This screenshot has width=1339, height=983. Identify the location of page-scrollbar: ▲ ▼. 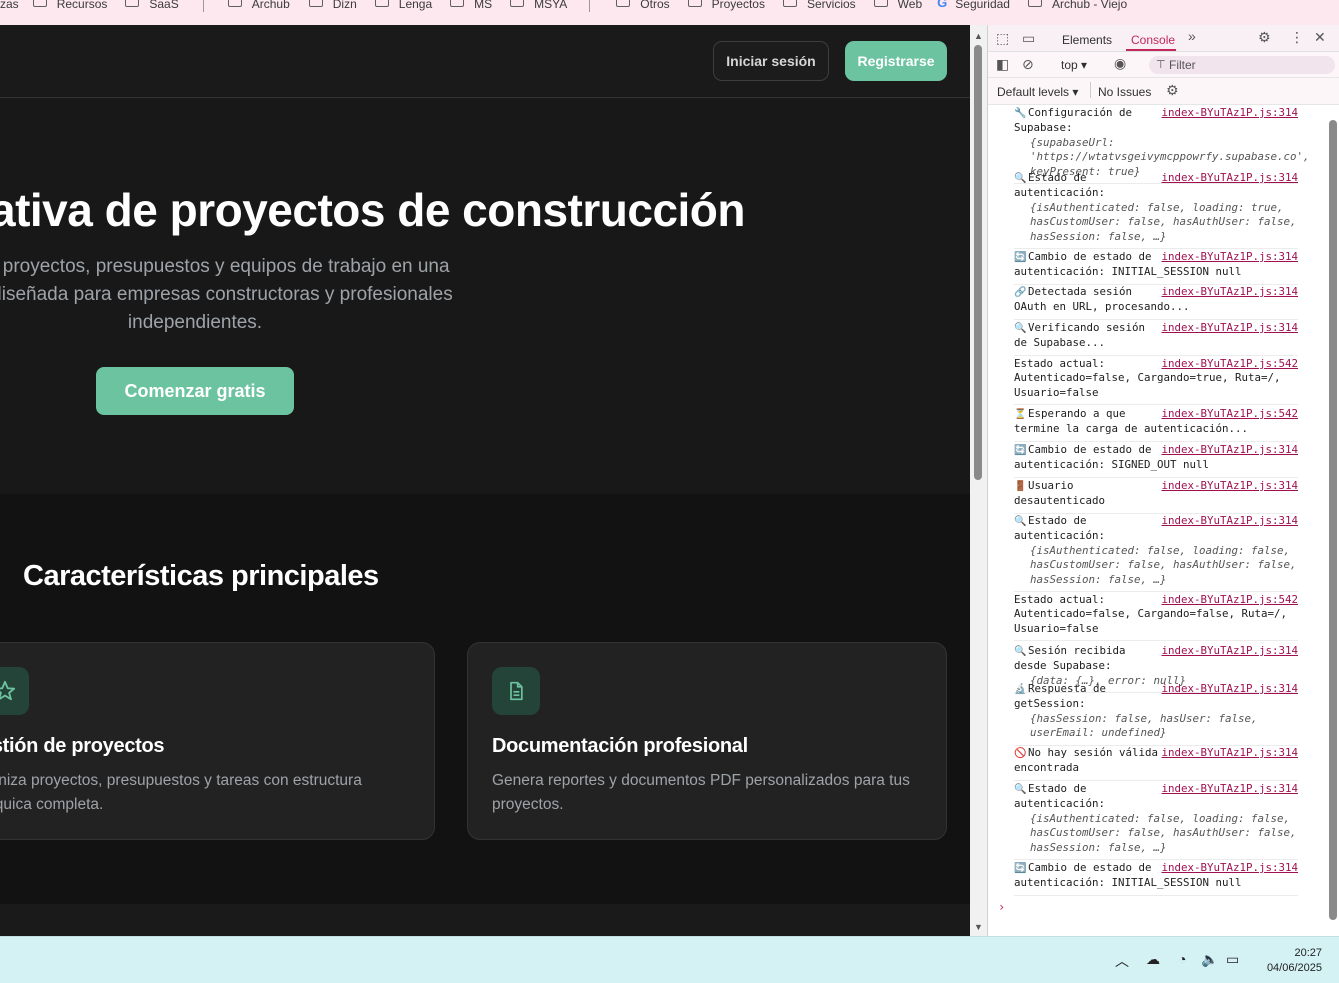
(978, 480).